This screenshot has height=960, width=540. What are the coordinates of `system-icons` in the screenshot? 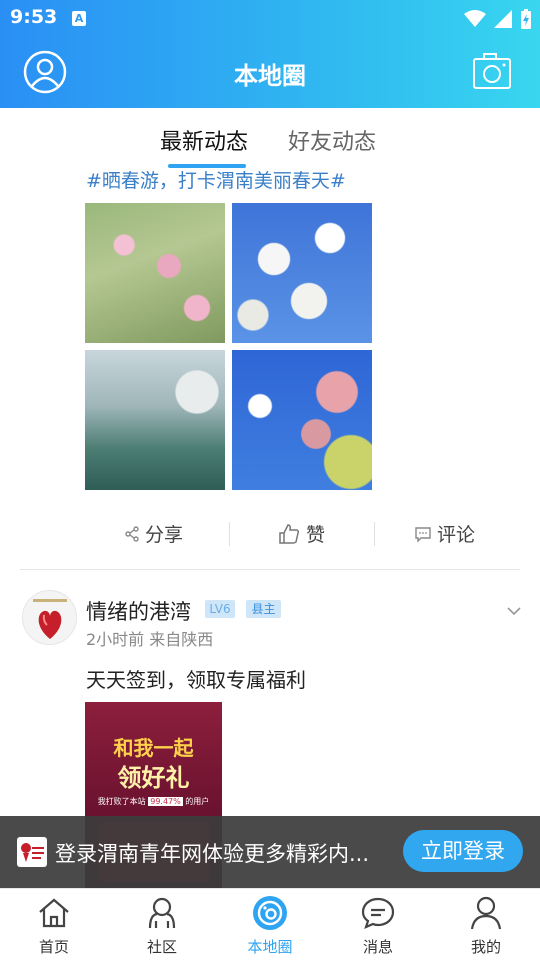 It's located at (498, 19).